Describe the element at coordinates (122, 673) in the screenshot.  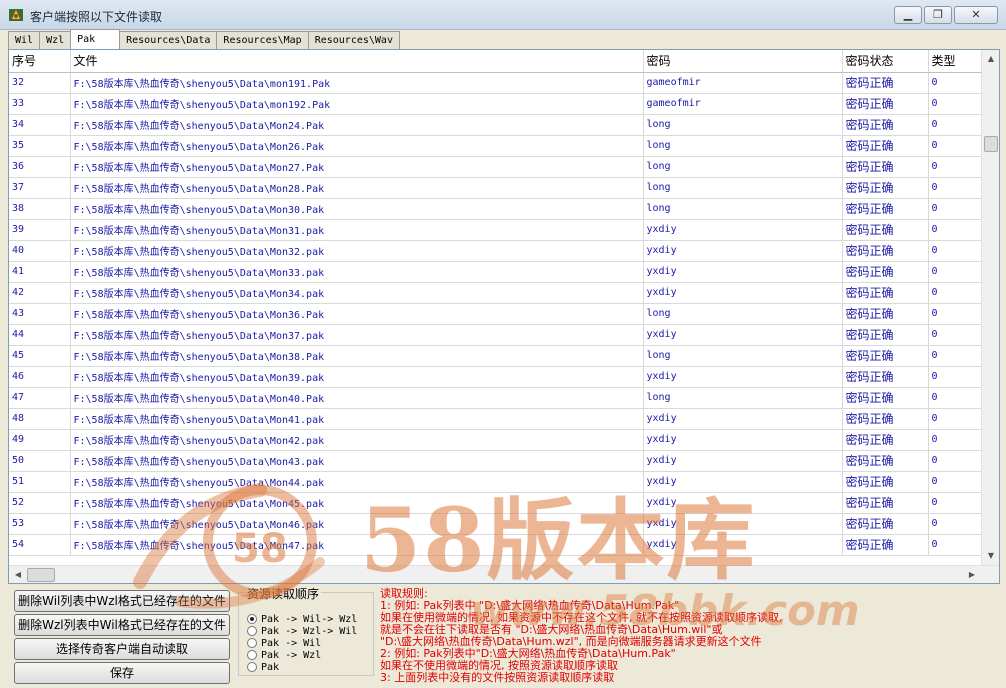
I see `save-button: 保存` at that location.